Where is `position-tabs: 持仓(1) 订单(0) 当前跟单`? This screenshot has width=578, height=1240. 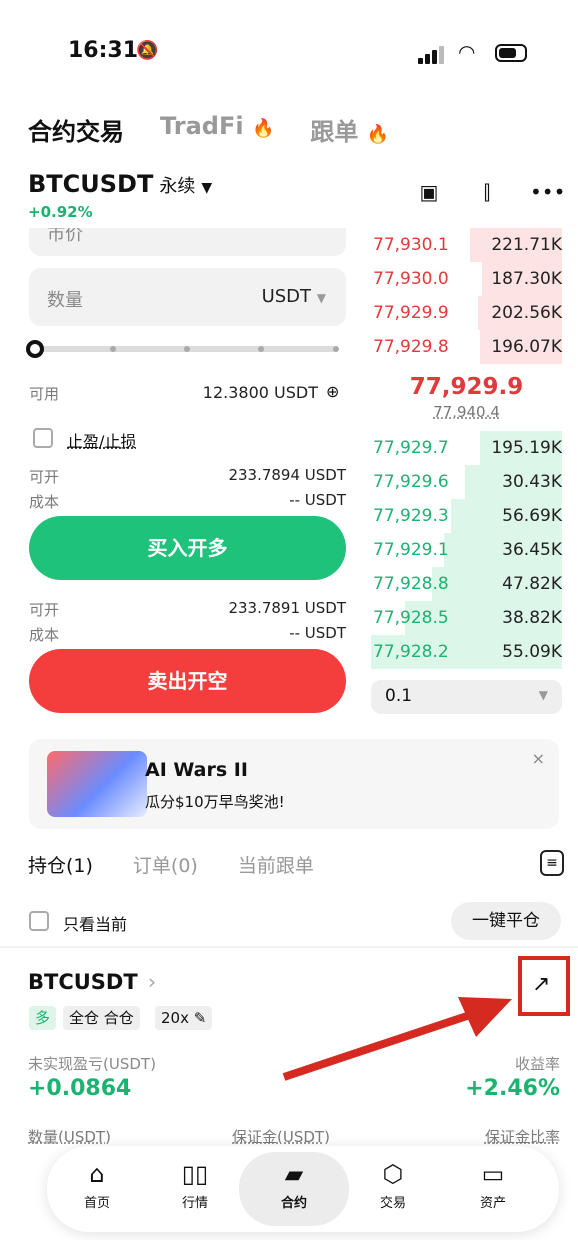 position-tabs: 持仓(1) 订单(0) 当前跟单 is located at coordinates (171, 864).